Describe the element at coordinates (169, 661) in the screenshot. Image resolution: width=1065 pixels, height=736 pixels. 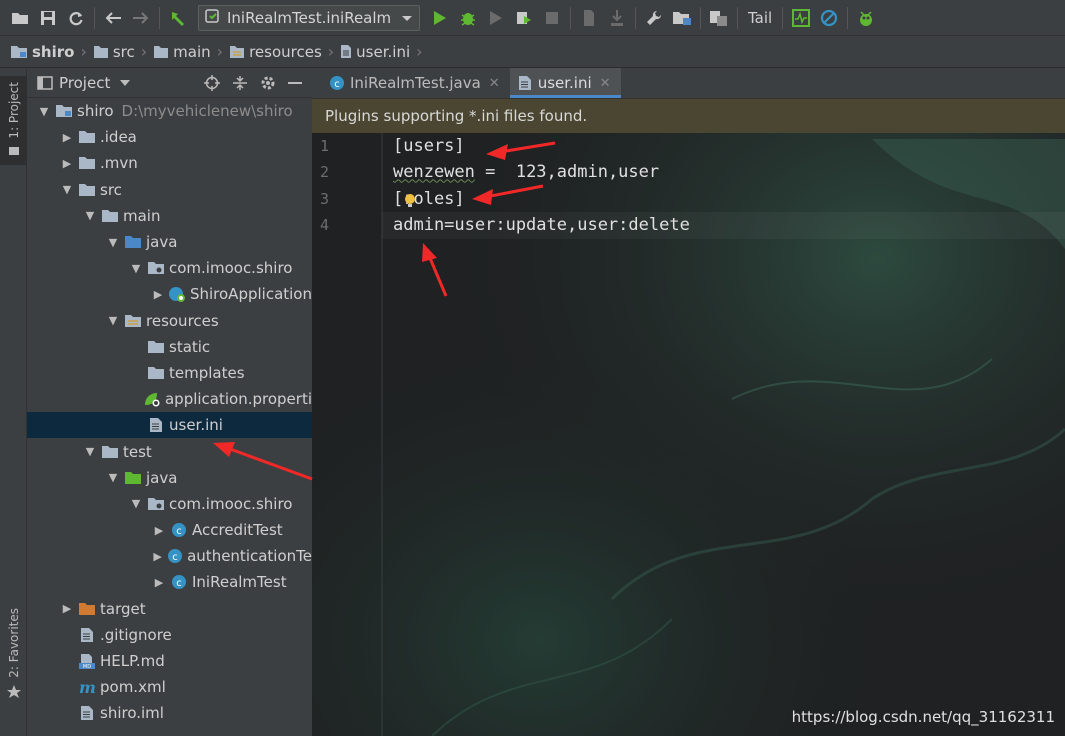
I see `tree-item-help-md: ▶MDHELP.md` at that location.